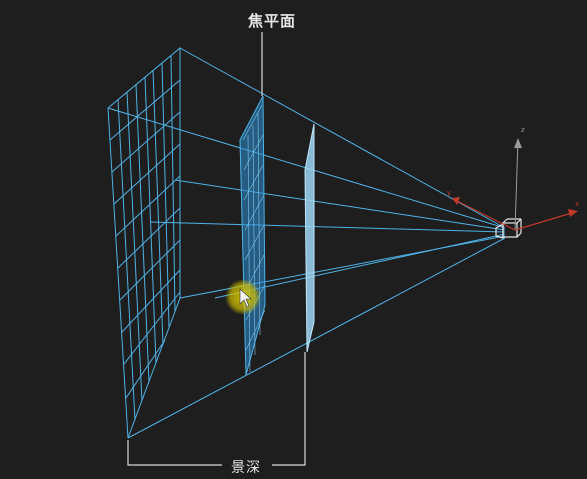  What do you see at coordinates (309, 238) in the screenshot?
I see `dof-plane` at bounding box center [309, 238].